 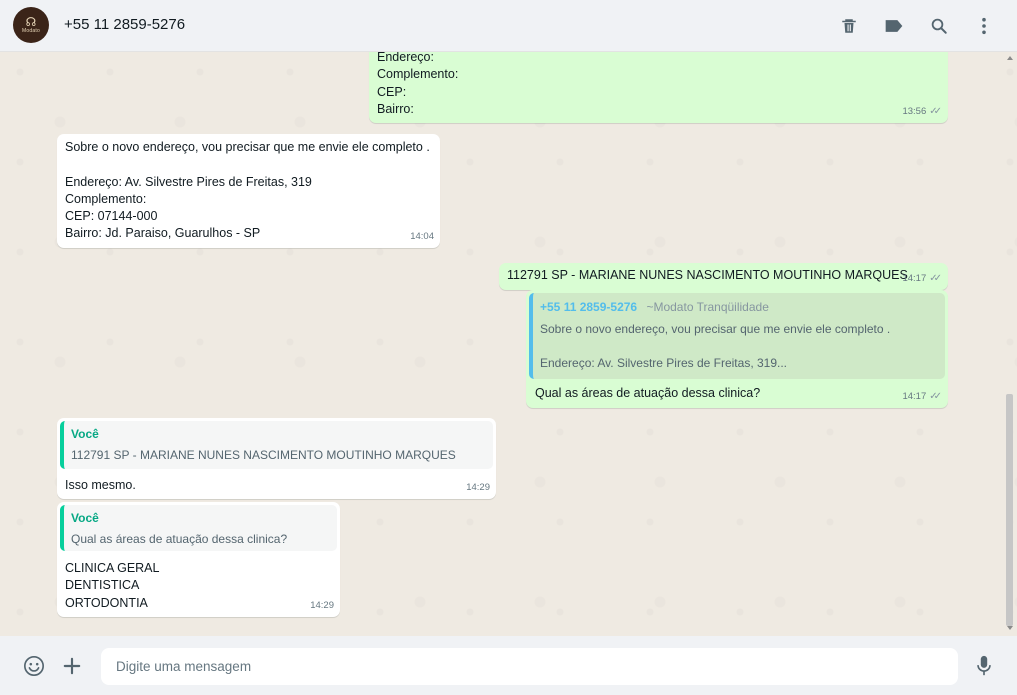 What do you see at coordinates (849, 26) in the screenshot?
I see `delete-icon` at bounding box center [849, 26].